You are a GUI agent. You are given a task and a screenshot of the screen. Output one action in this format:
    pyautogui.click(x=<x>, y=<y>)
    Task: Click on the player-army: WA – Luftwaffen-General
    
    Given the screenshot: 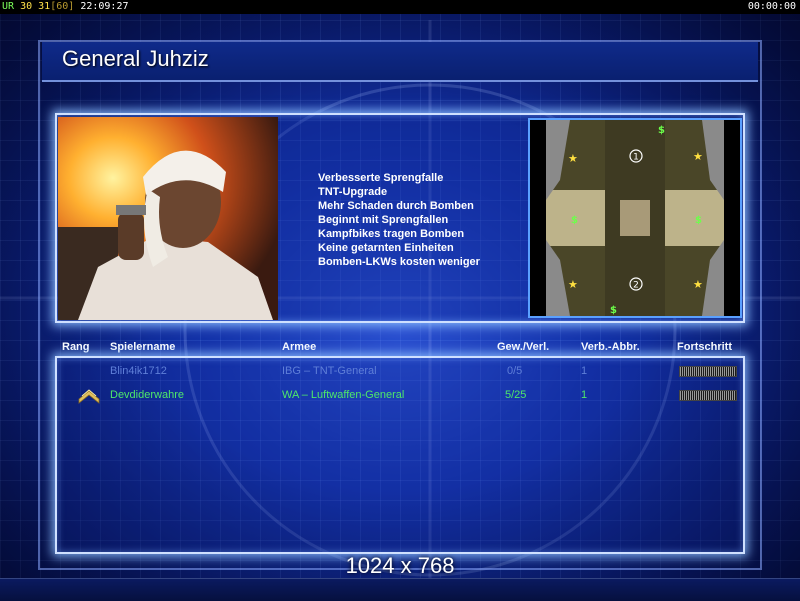 What is the action you would take?
    pyautogui.click(x=343, y=395)
    